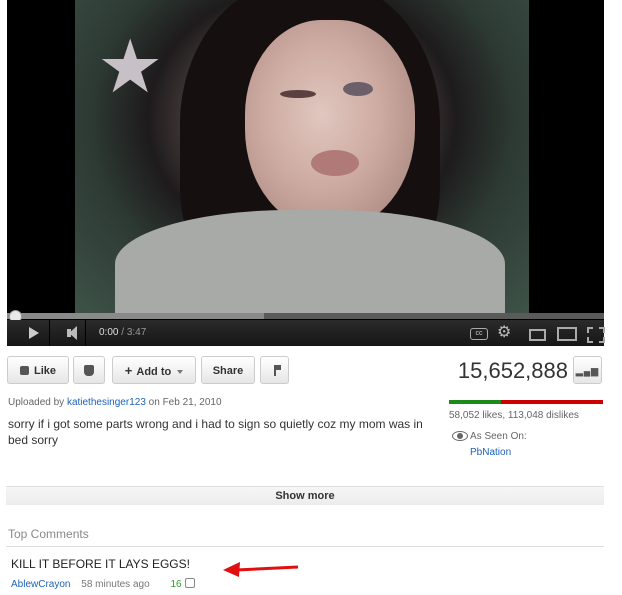  I want to click on play-icon, so click(34, 333).